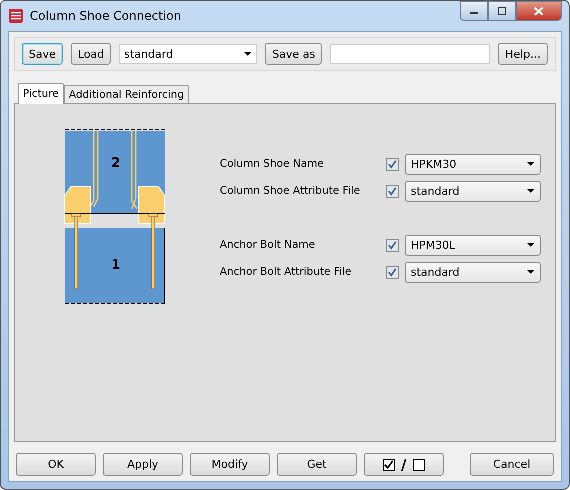  I want to click on modify-button: Modify, so click(230, 464).